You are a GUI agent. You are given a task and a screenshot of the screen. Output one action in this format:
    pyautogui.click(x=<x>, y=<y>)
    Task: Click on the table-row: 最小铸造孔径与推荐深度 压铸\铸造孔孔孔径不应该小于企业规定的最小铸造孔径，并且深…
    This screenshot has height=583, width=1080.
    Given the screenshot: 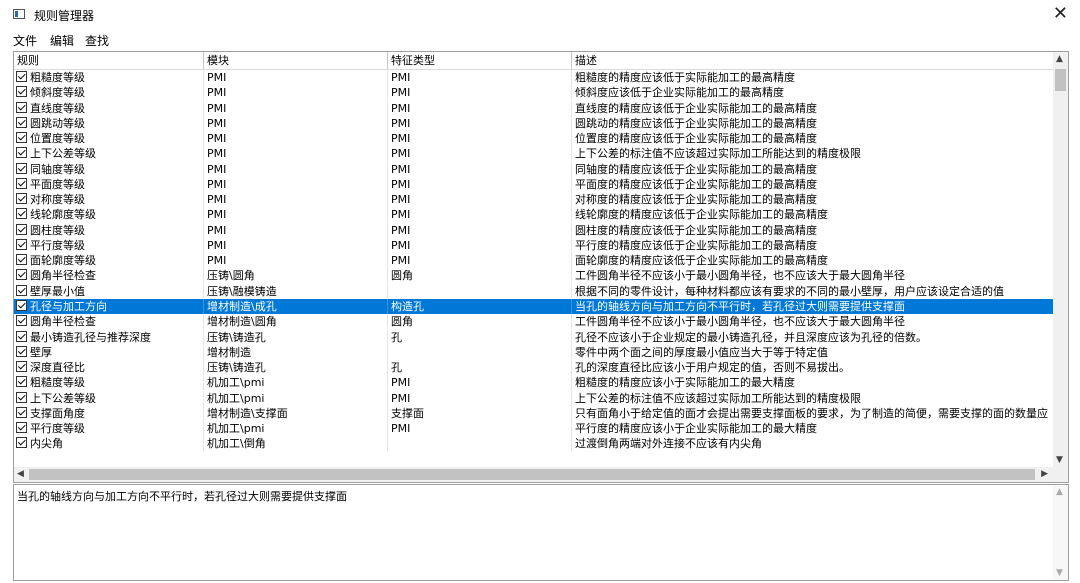 What is the action you would take?
    pyautogui.click(x=534, y=337)
    